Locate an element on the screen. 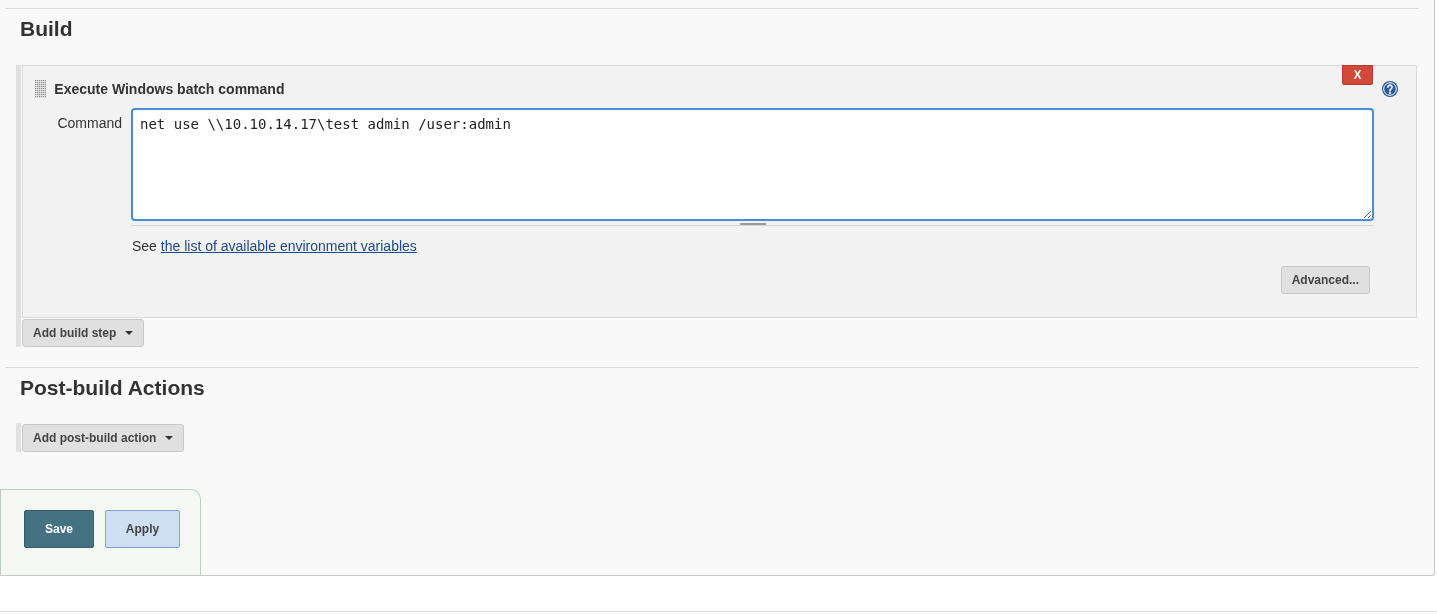 Image resolution: width=1437 pixels, height=615 pixels. add-dropdown-button: Add post-build action is located at coordinates (103, 438).